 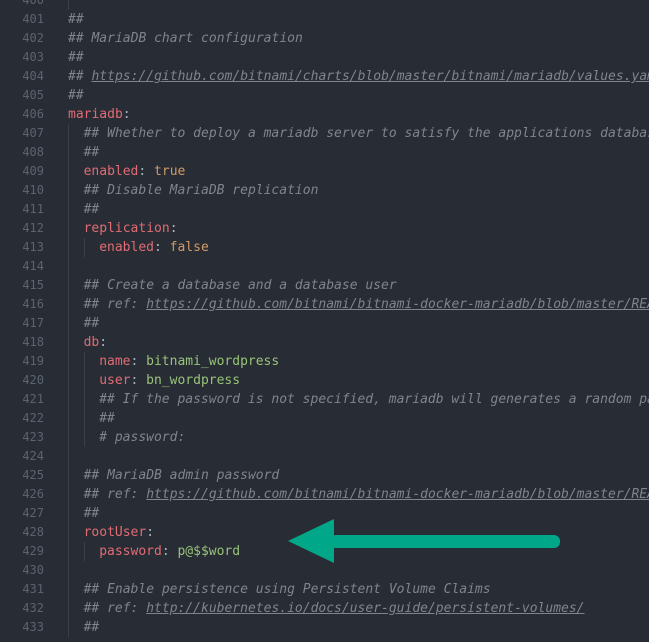 What do you see at coordinates (189, 247) in the screenshot?
I see `token-bool: false` at bounding box center [189, 247].